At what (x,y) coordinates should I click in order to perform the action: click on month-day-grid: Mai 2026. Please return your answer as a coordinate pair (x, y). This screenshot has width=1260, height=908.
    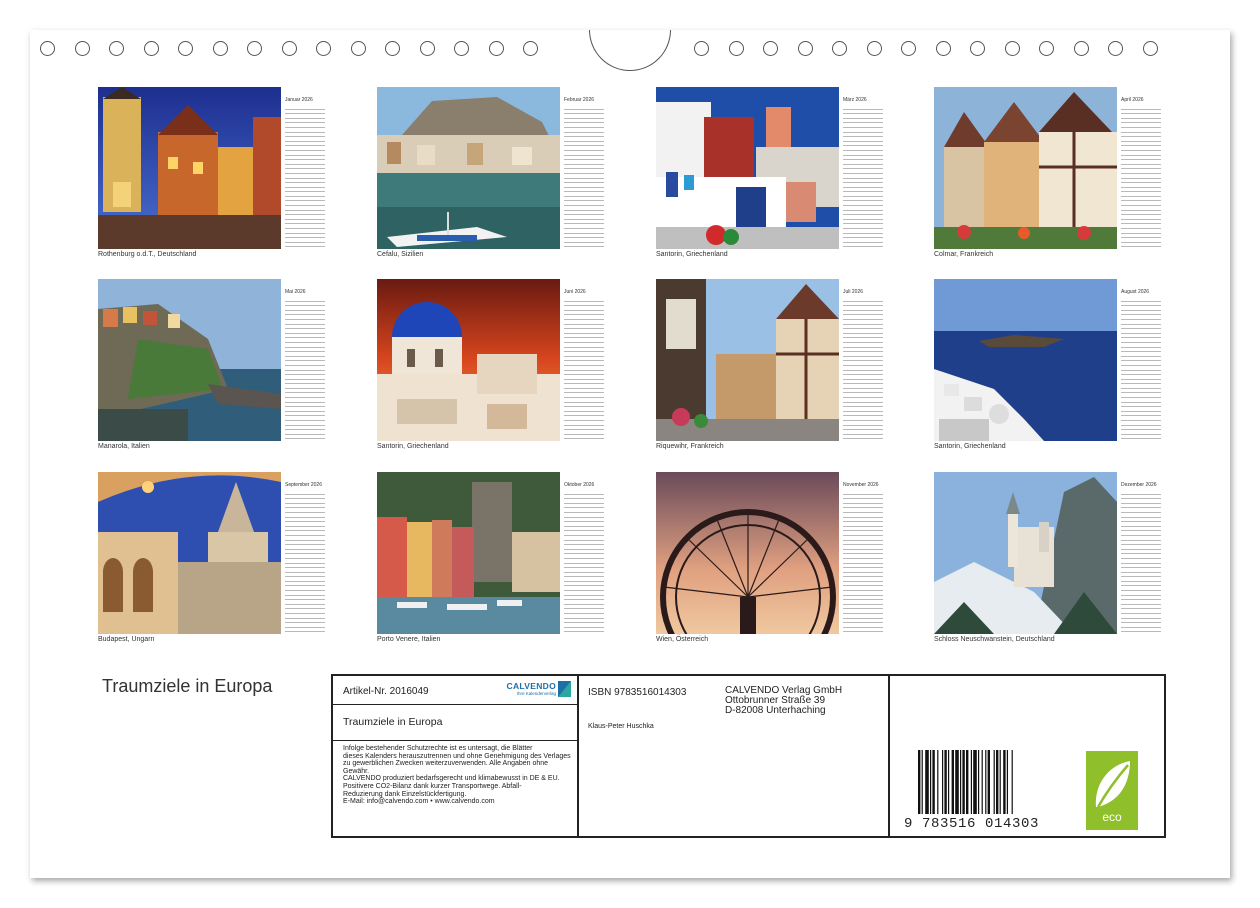
    Looking at the image, I should click on (305, 364).